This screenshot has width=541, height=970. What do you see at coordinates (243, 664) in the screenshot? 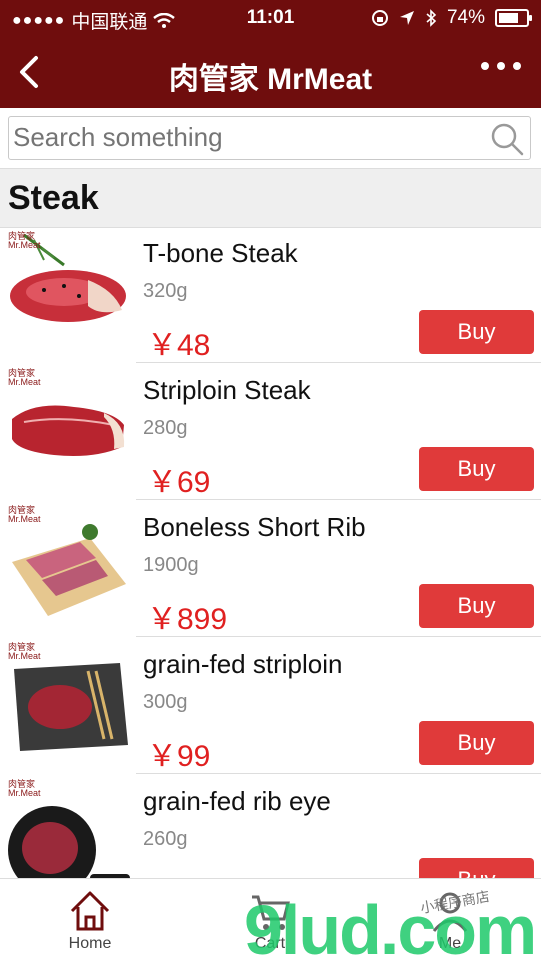
I see `product-name: grain-fed striploin` at bounding box center [243, 664].